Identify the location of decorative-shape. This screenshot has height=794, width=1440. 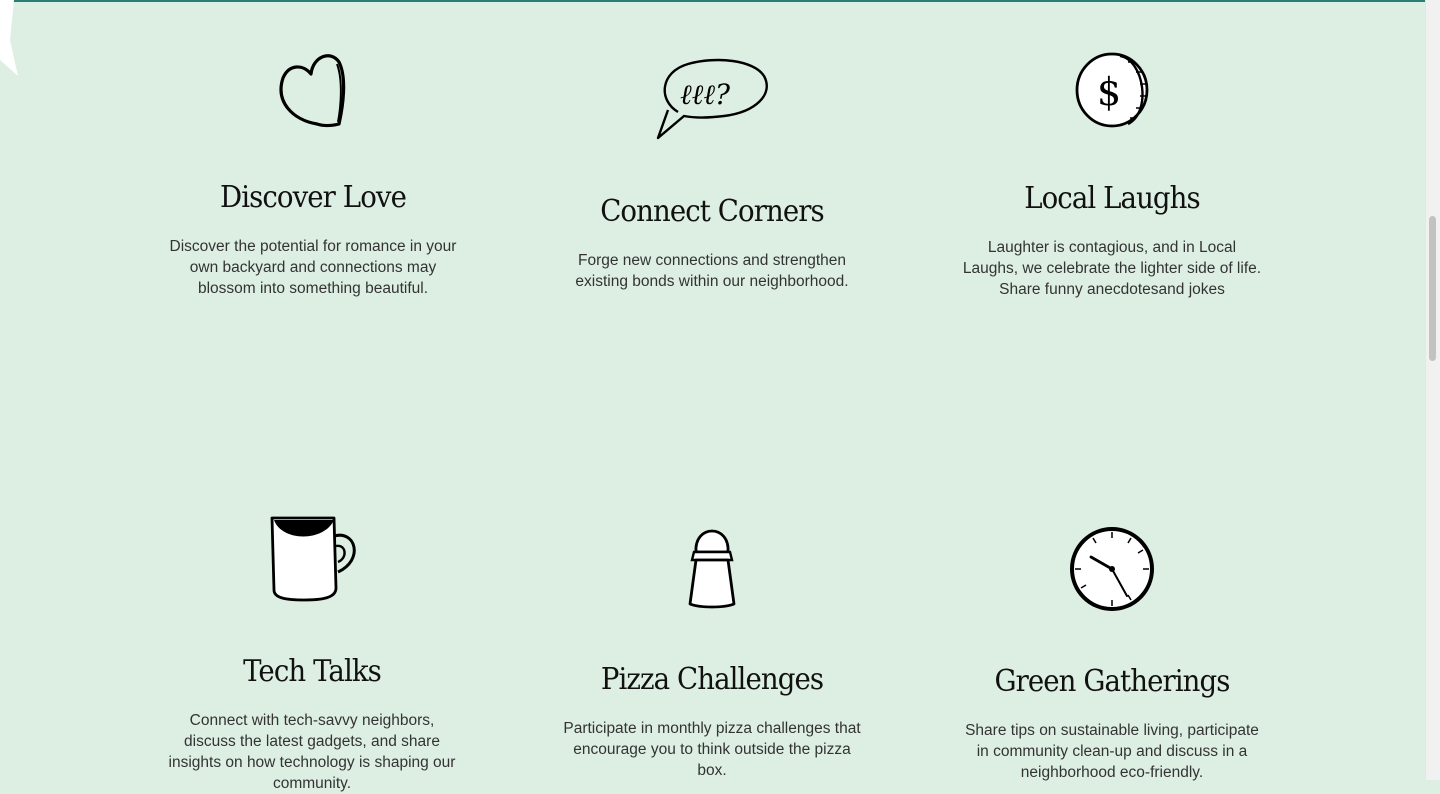
(9, 38).